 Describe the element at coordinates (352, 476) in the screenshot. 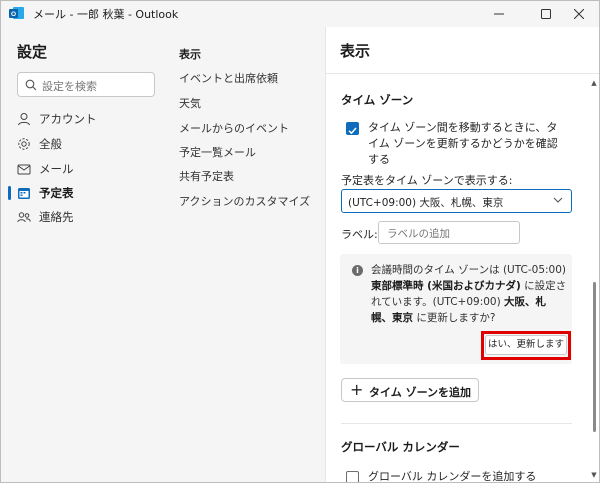

I see `global-calendar-checkbox` at that location.